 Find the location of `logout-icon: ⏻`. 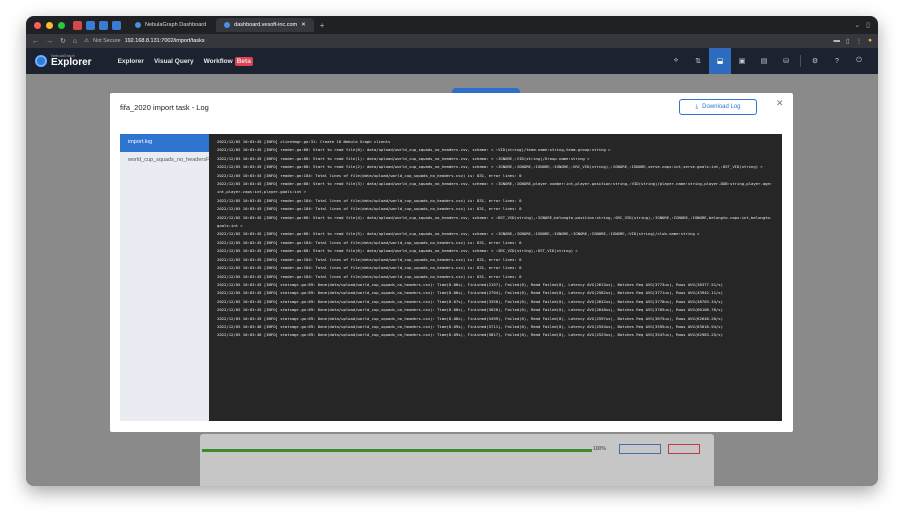

logout-icon: ⏻ is located at coordinates (859, 61).